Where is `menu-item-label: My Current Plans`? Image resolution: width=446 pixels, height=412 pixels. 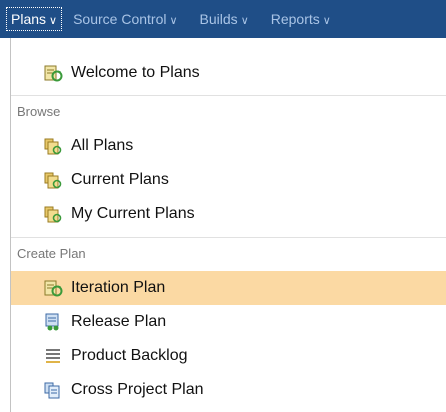 menu-item-label: My Current Plans is located at coordinates (133, 213).